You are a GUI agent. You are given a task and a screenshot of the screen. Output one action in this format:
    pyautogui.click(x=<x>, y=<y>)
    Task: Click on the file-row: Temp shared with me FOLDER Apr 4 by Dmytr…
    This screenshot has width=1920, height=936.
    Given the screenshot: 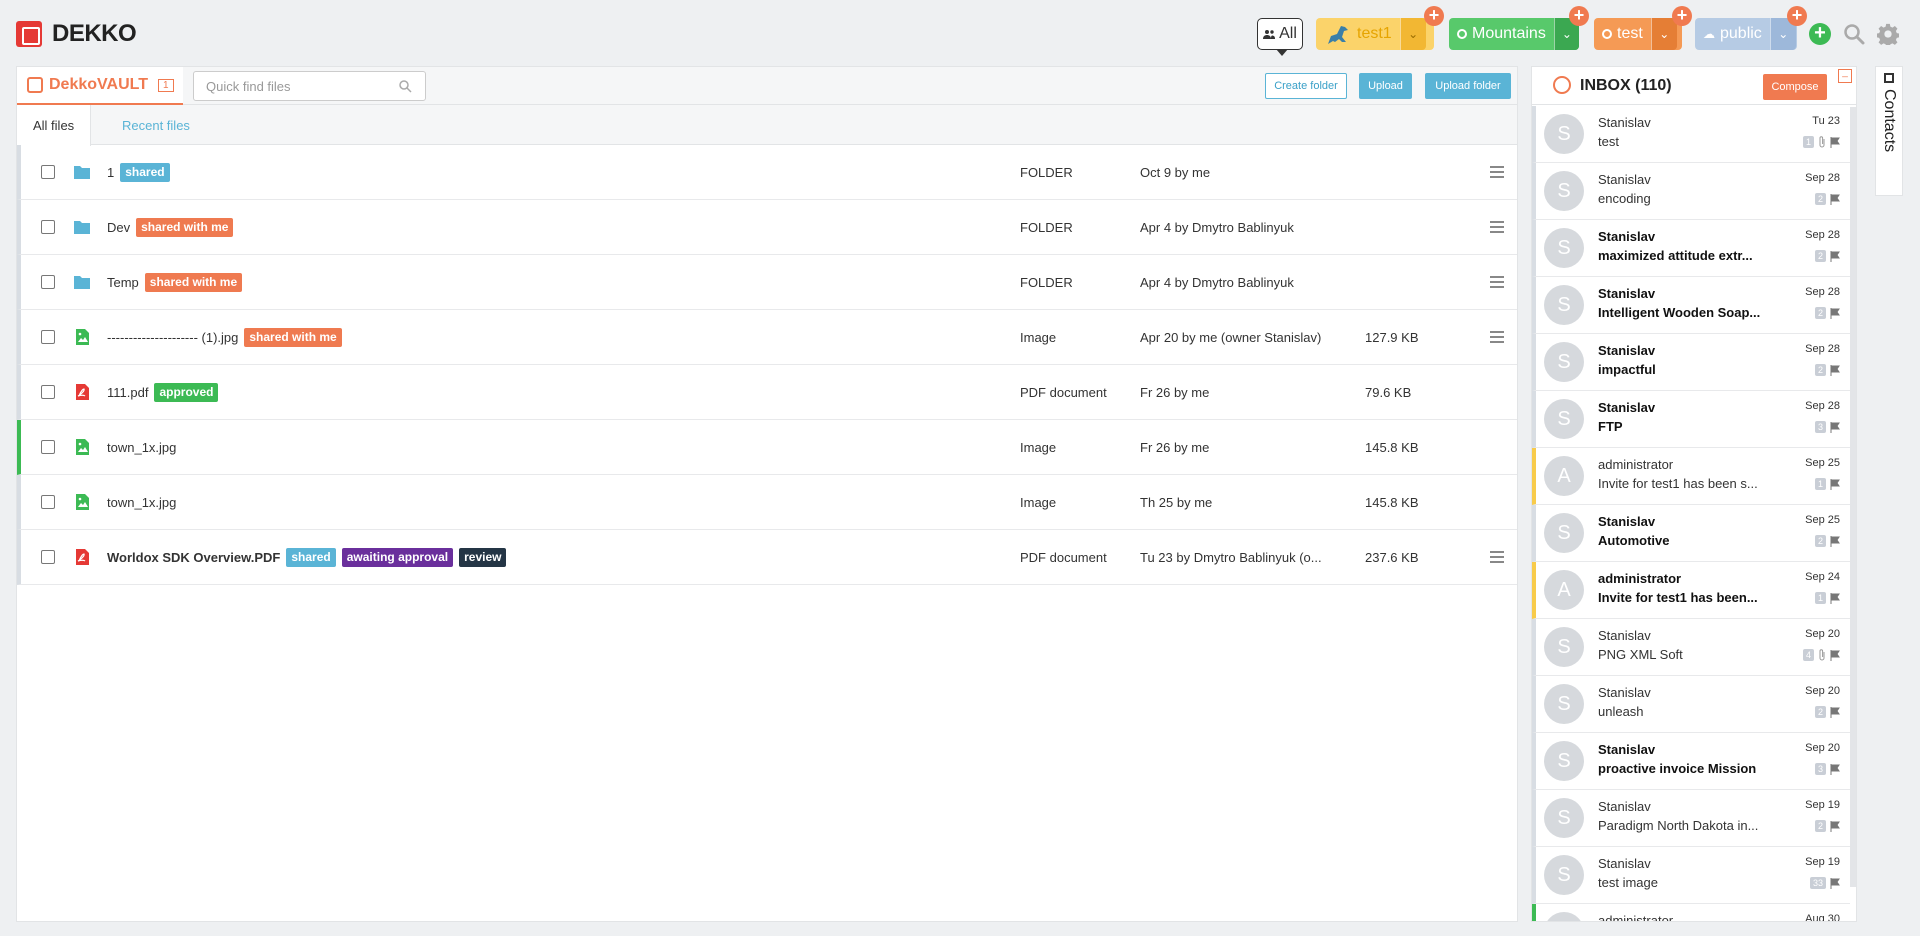 What is the action you would take?
    pyautogui.click(x=767, y=282)
    